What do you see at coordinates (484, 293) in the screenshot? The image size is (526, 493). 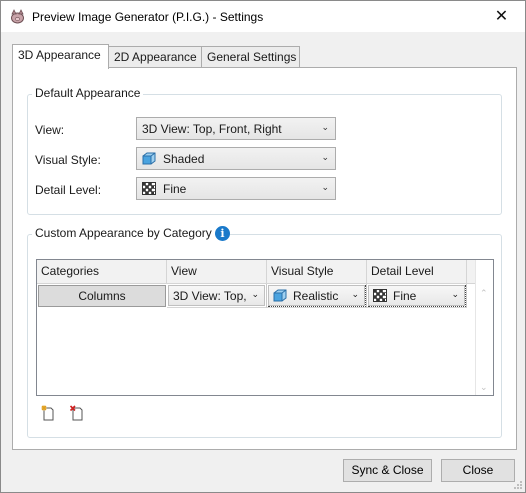 I see `scroll-up-icon: ⌃` at bounding box center [484, 293].